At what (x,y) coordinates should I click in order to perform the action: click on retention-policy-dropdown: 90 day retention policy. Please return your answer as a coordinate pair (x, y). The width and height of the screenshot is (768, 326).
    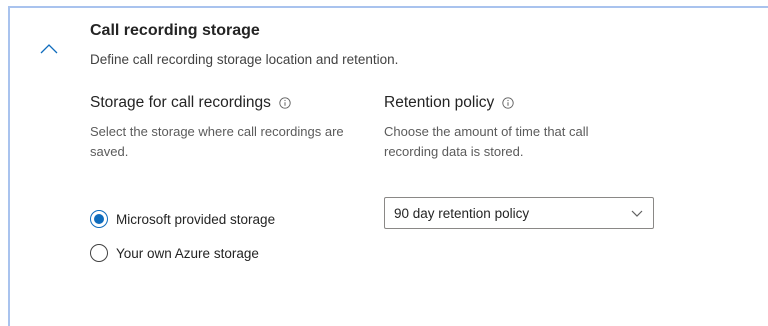
    Looking at the image, I should click on (519, 213).